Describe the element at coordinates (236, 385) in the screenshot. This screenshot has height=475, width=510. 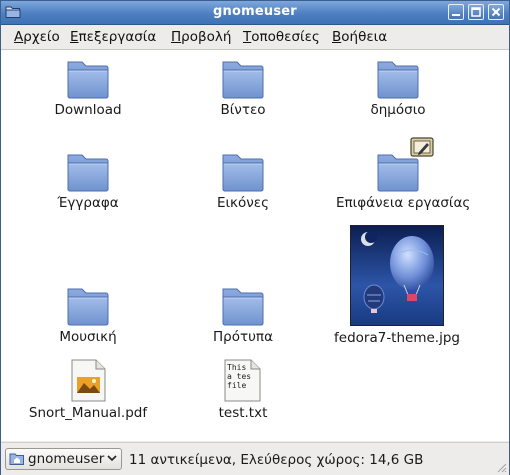
I see `text-preview-line: file` at that location.